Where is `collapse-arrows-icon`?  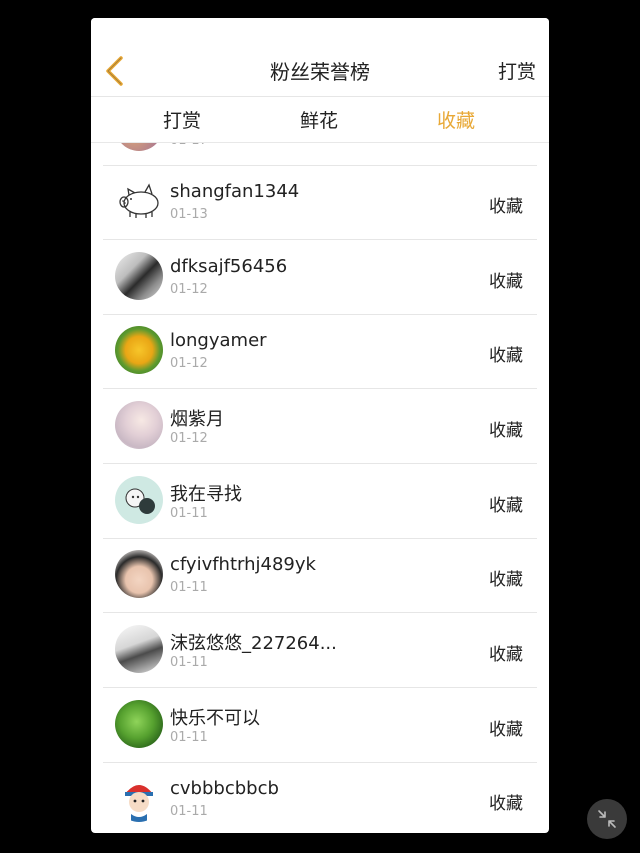
collapse-arrows-icon is located at coordinates (607, 819).